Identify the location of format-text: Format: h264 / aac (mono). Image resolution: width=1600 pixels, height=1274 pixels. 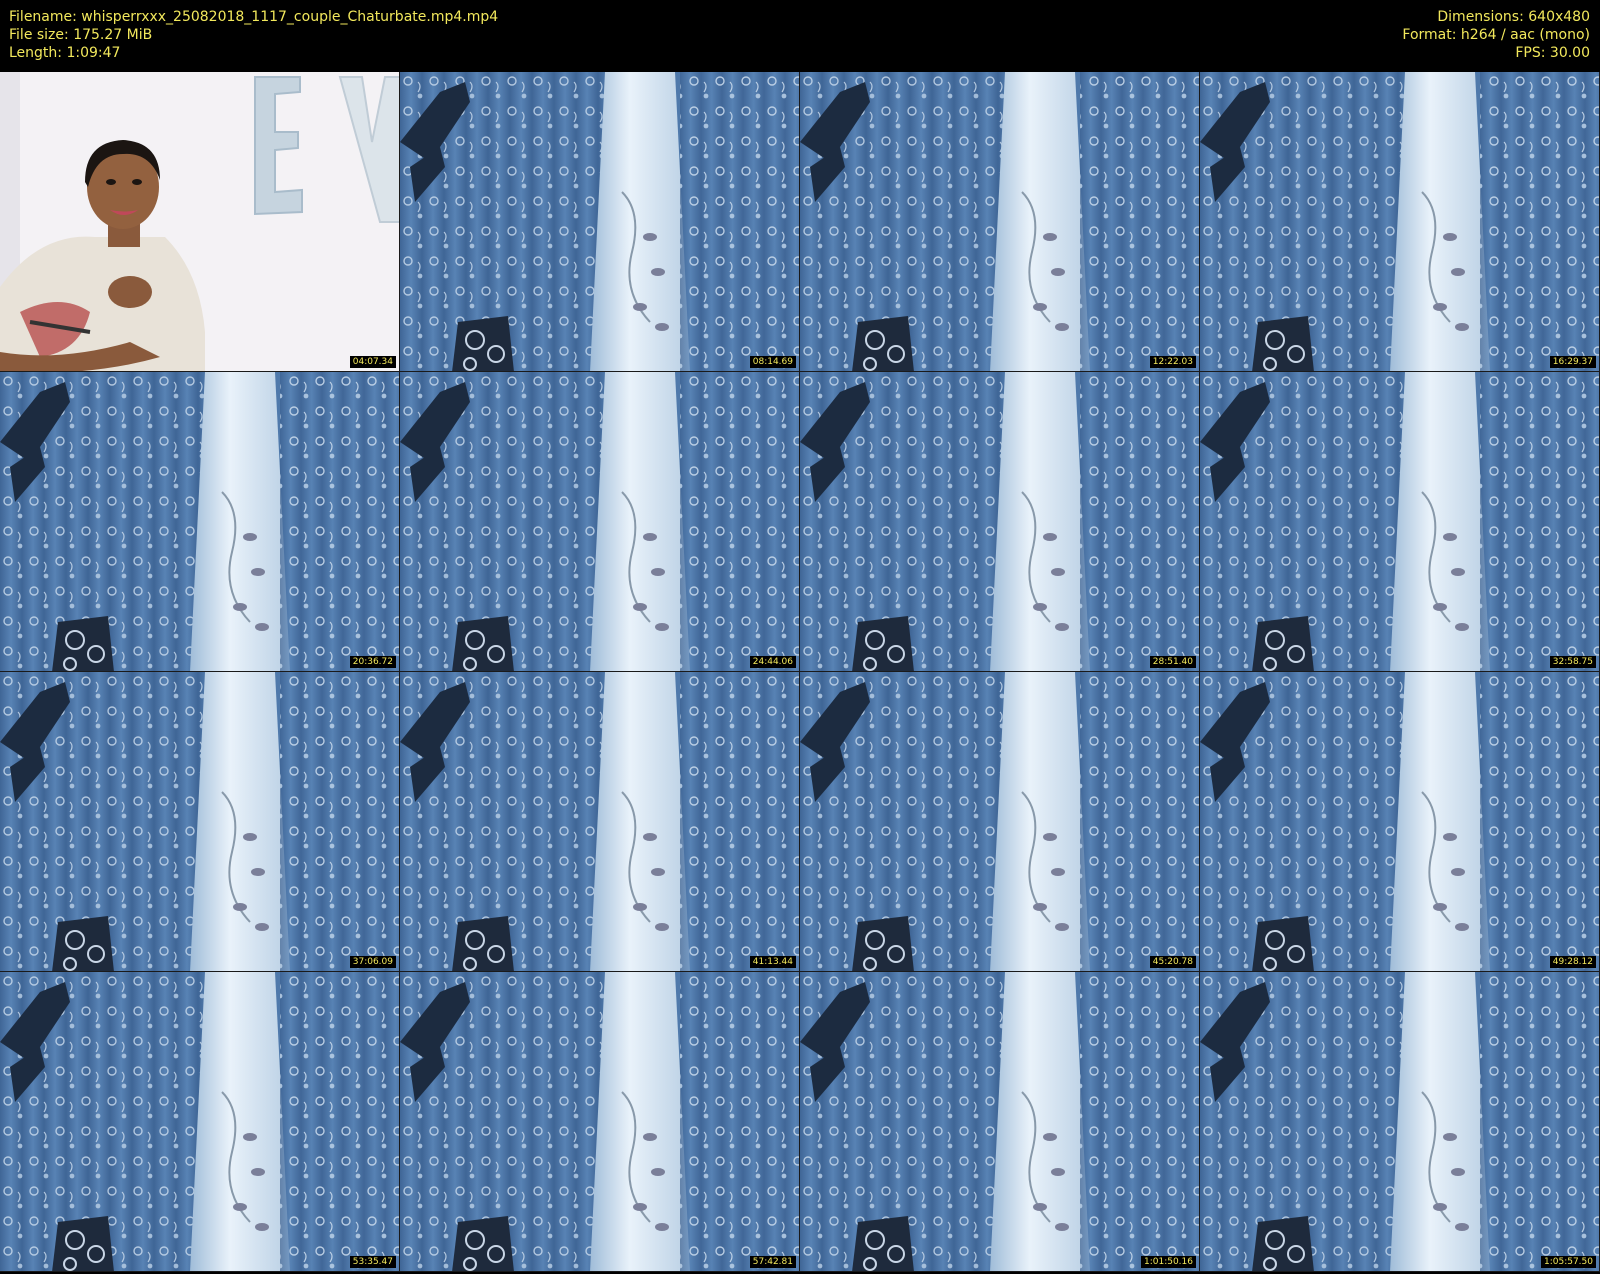
(1496, 35).